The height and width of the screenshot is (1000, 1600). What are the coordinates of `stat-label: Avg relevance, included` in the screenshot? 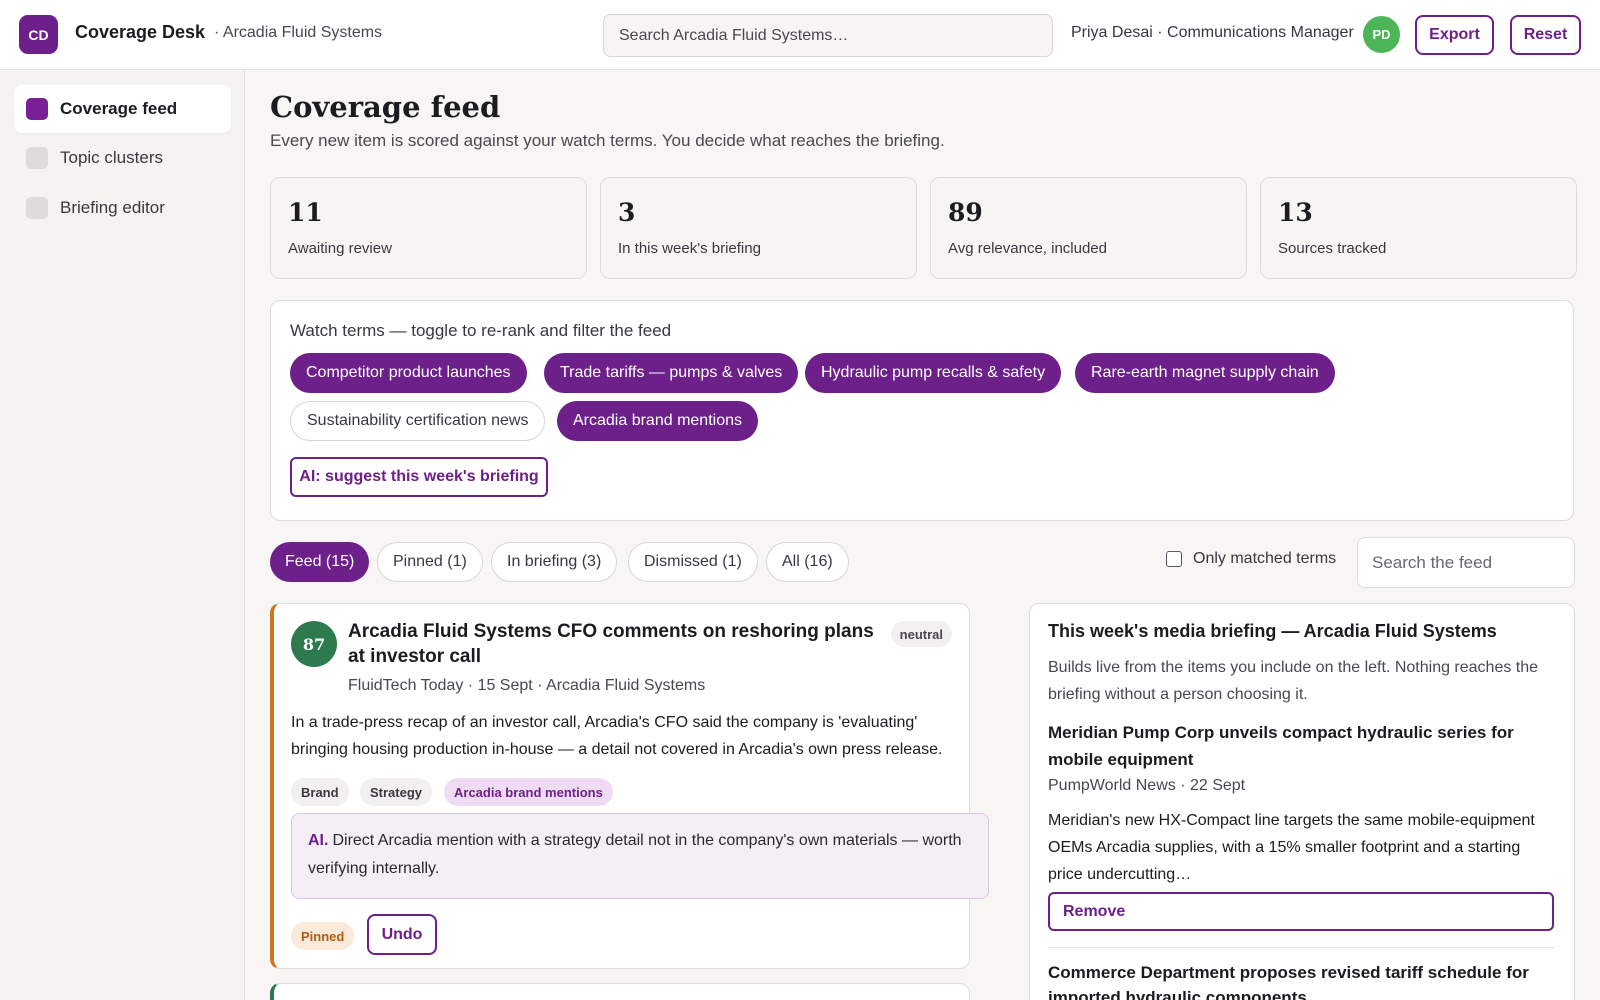 It's located at (1027, 248).